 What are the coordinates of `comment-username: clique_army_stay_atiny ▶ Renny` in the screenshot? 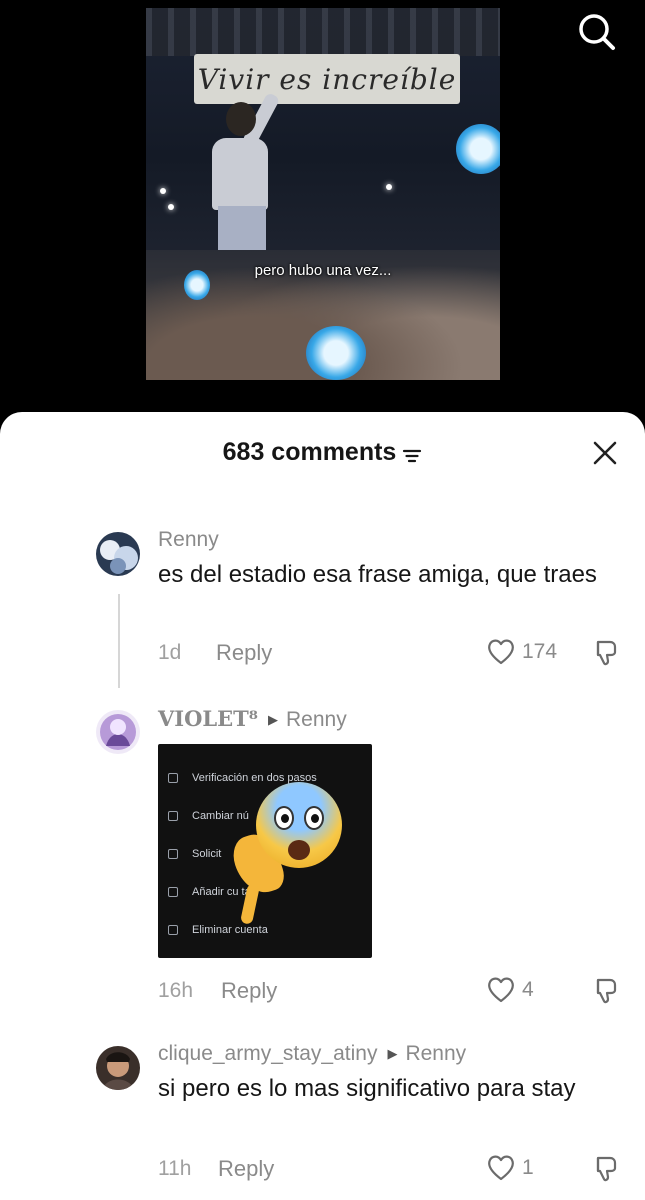 It's located at (312, 1054).